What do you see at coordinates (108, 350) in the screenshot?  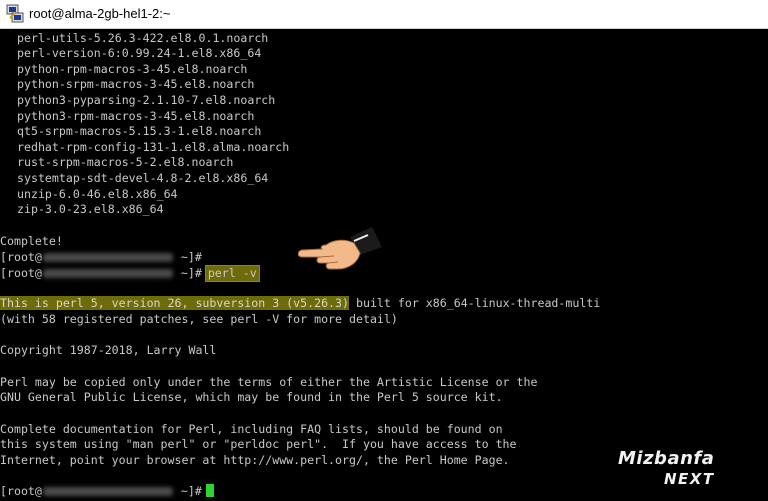 I see `copyright-line: Copyright 1987-2018, Larry Wall` at bounding box center [108, 350].